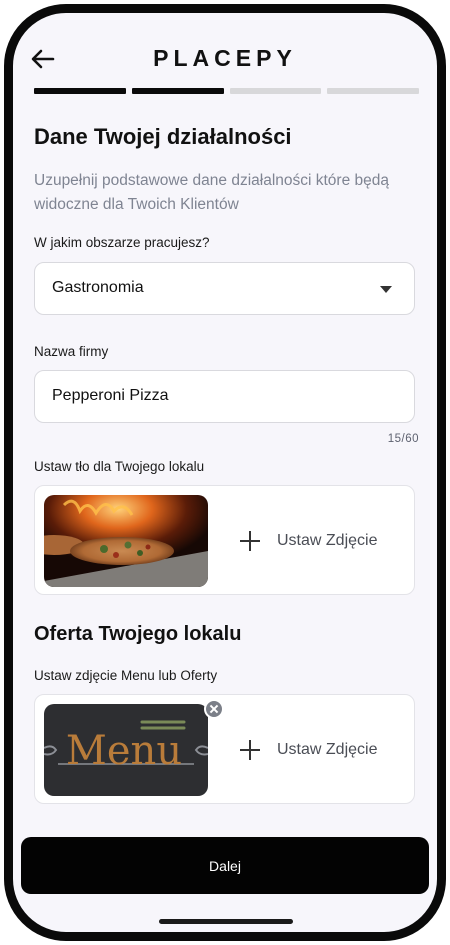 The image size is (450, 945). Describe the element at coordinates (224, 288) in the screenshot. I see `area-select: Gastronomia` at that location.